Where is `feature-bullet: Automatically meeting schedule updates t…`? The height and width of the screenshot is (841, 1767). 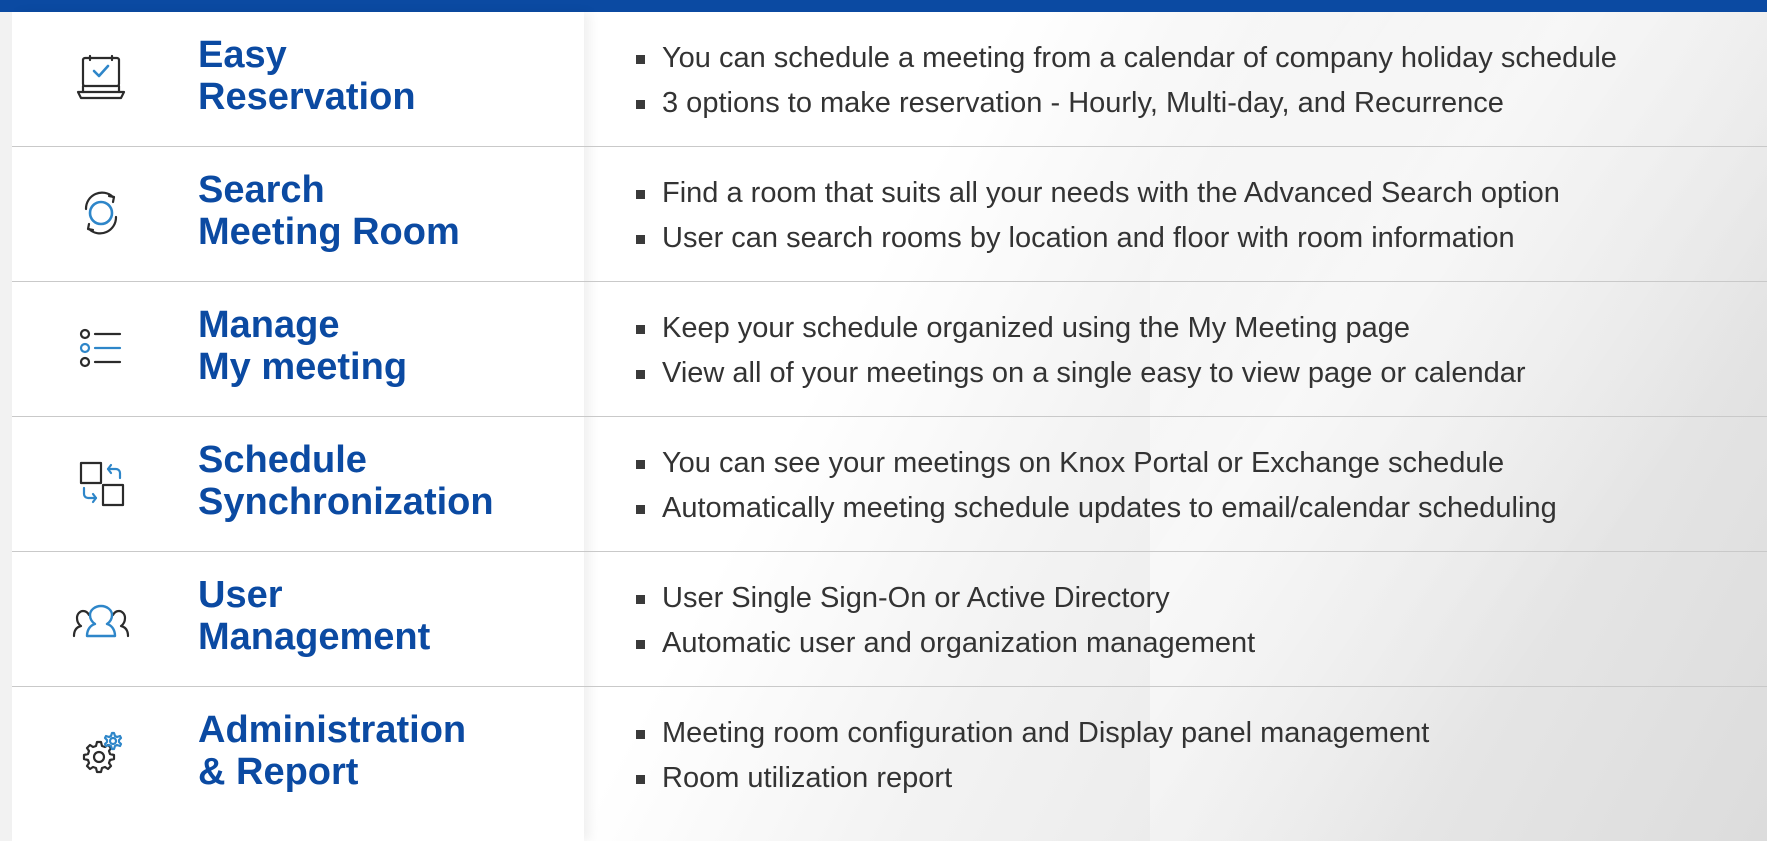
feature-bullet: Automatically meeting schedule updates t… is located at coordinates (1092, 508).